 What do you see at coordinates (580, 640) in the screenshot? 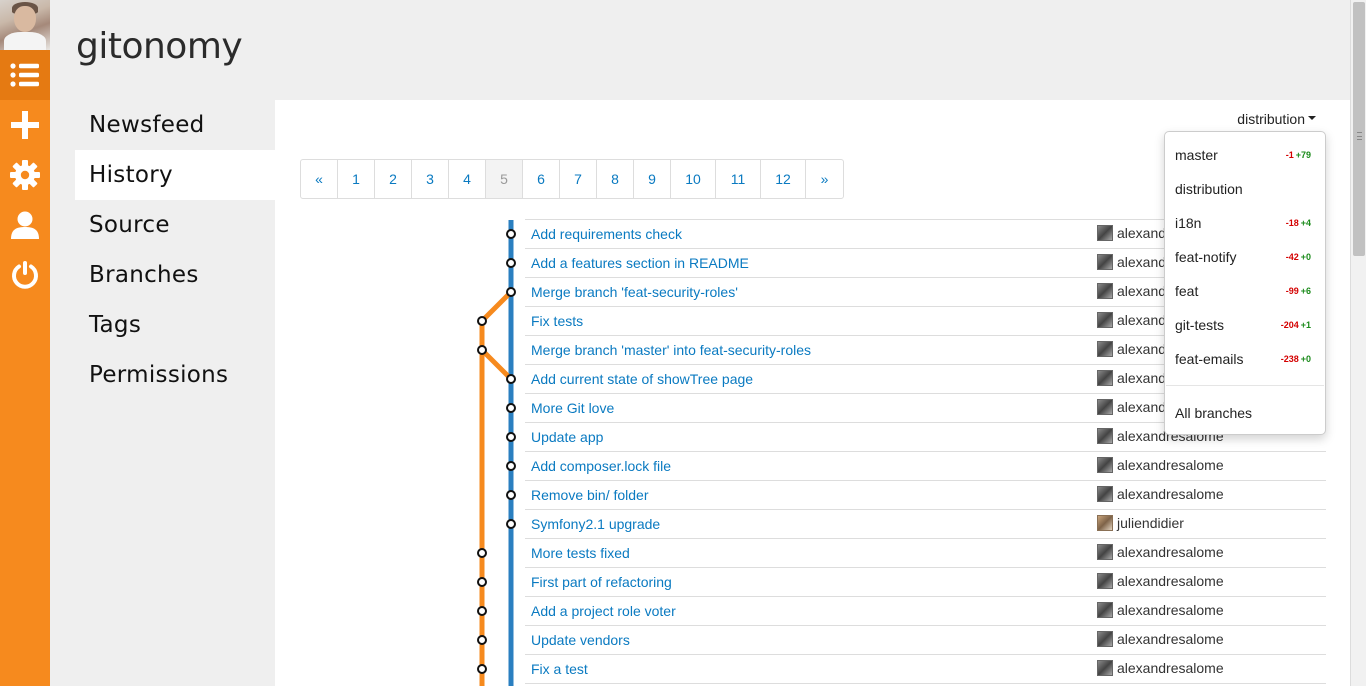
I see `commit-message-link: Update vendors` at bounding box center [580, 640].